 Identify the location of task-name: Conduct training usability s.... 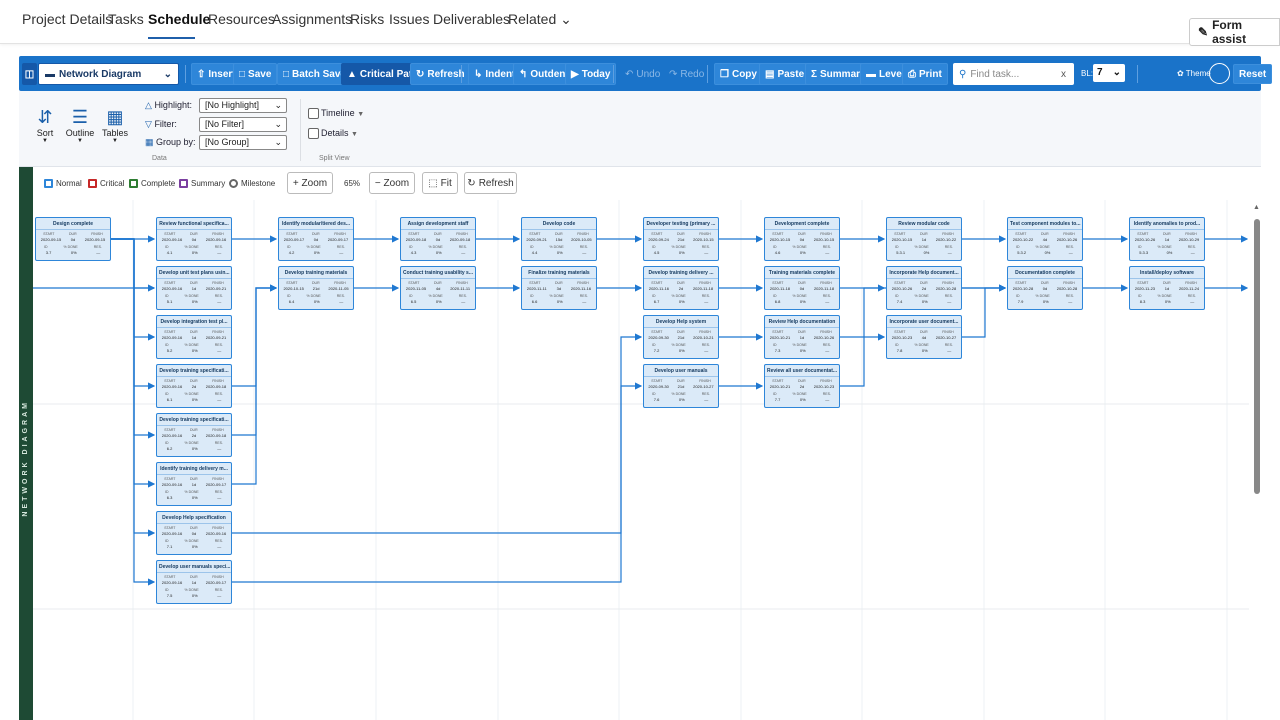
(438, 273).